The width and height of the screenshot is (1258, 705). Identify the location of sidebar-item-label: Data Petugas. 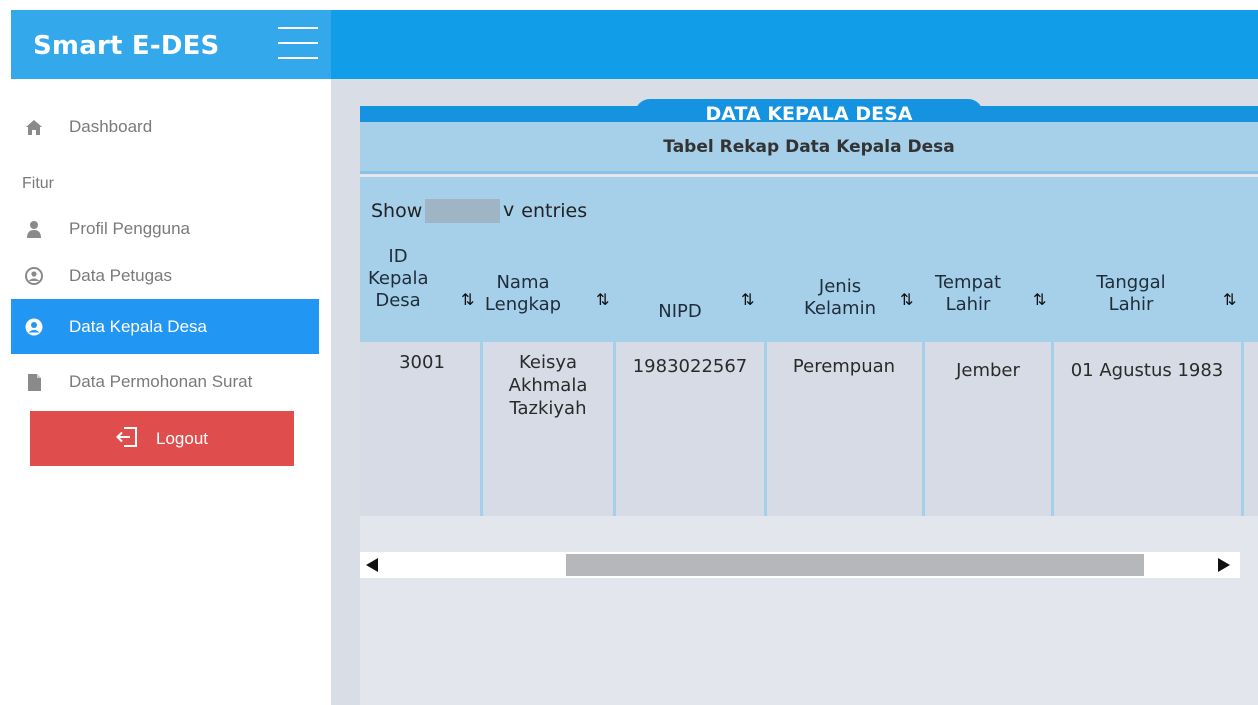
(121, 275).